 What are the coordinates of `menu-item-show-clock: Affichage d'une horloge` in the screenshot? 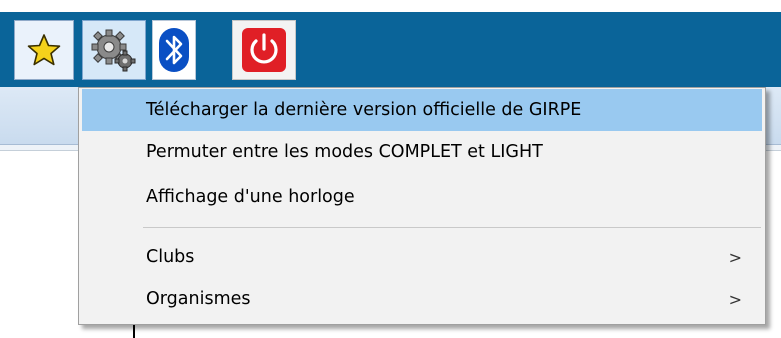 It's located at (422, 197).